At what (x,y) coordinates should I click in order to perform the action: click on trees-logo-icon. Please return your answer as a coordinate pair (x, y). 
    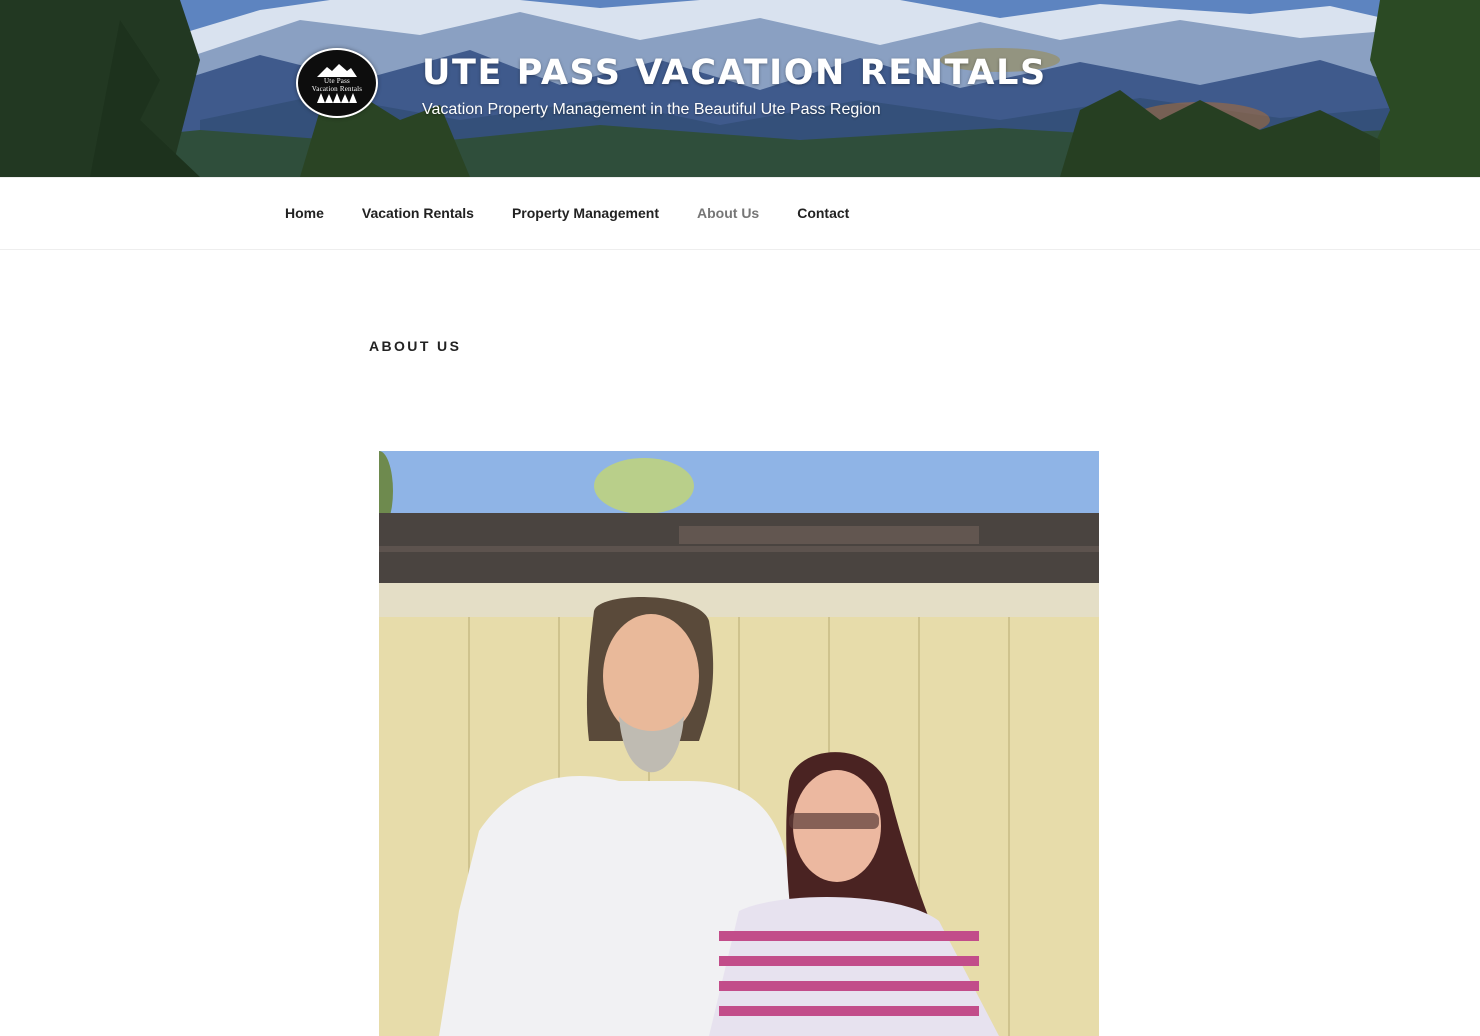
    Looking at the image, I should click on (337, 98).